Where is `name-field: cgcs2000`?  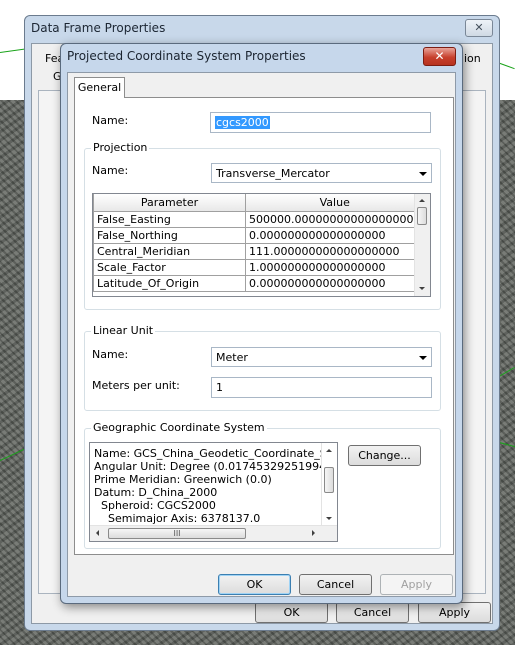 name-field: cgcs2000 is located at coordinates (320, 122).